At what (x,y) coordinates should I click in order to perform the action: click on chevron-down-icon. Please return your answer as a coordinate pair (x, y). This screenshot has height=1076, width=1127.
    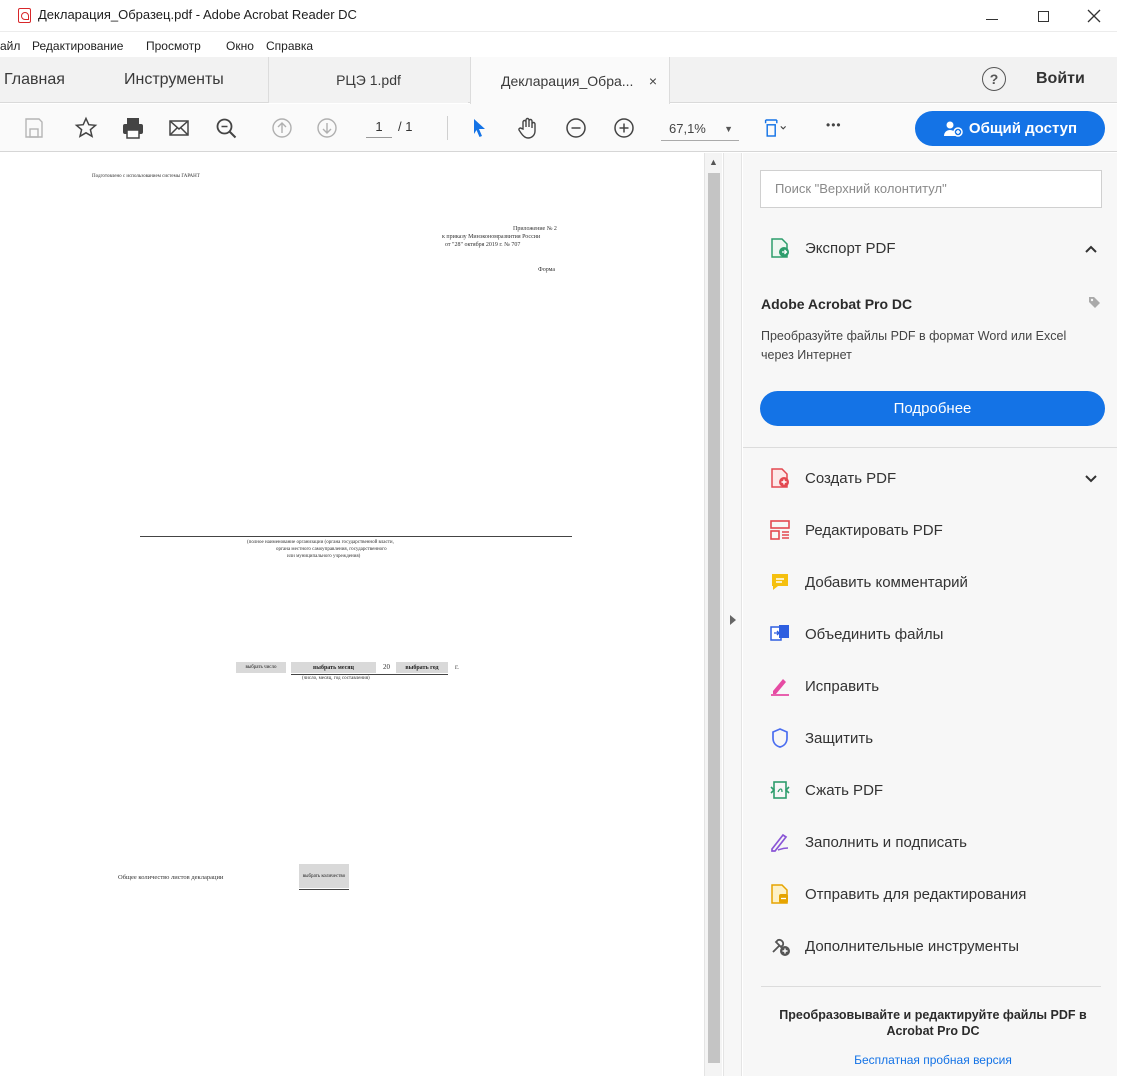
    Looking at the image, I should click on (1091, 479).